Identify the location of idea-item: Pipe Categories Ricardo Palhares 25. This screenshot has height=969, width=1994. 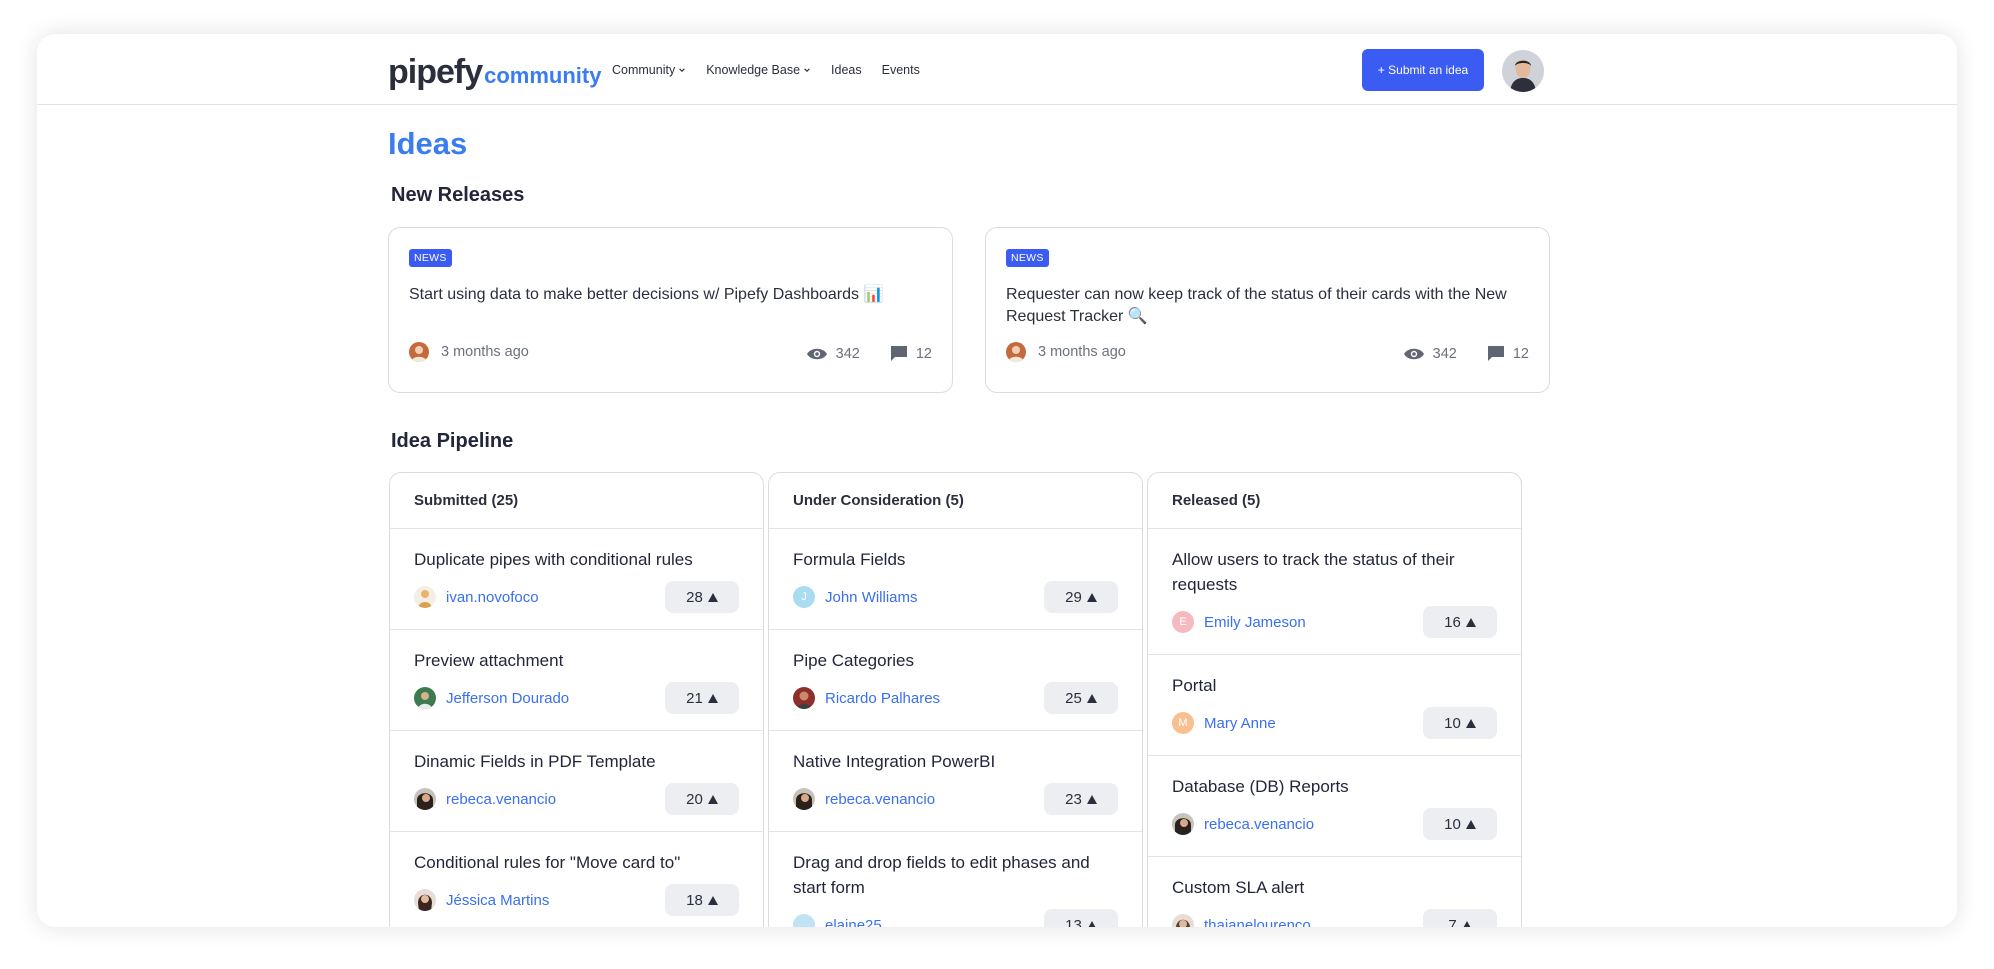
(955, 680).